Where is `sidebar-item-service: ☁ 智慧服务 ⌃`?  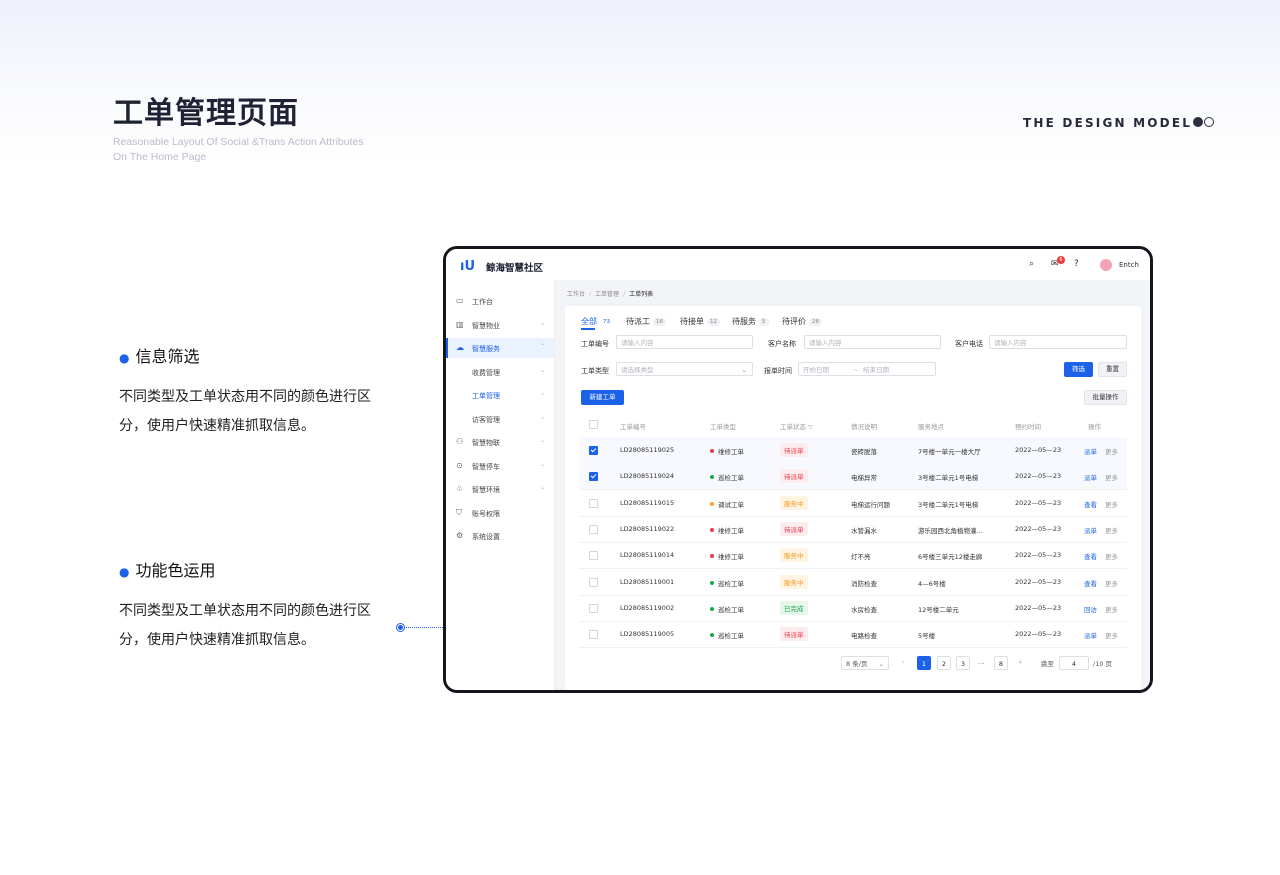 sidebar-item-service: ☁ 智慧服务 ⌃ is located at coordinates (500, 348).